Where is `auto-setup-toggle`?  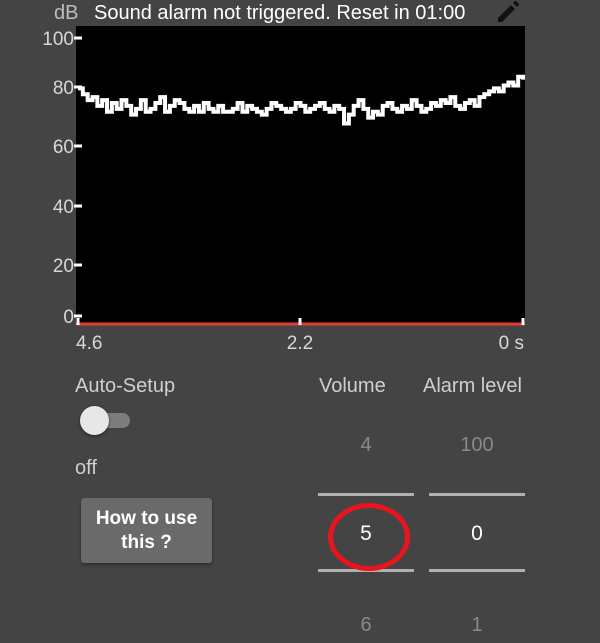
auto-setup-toggle is located at coordinates (106, 420).